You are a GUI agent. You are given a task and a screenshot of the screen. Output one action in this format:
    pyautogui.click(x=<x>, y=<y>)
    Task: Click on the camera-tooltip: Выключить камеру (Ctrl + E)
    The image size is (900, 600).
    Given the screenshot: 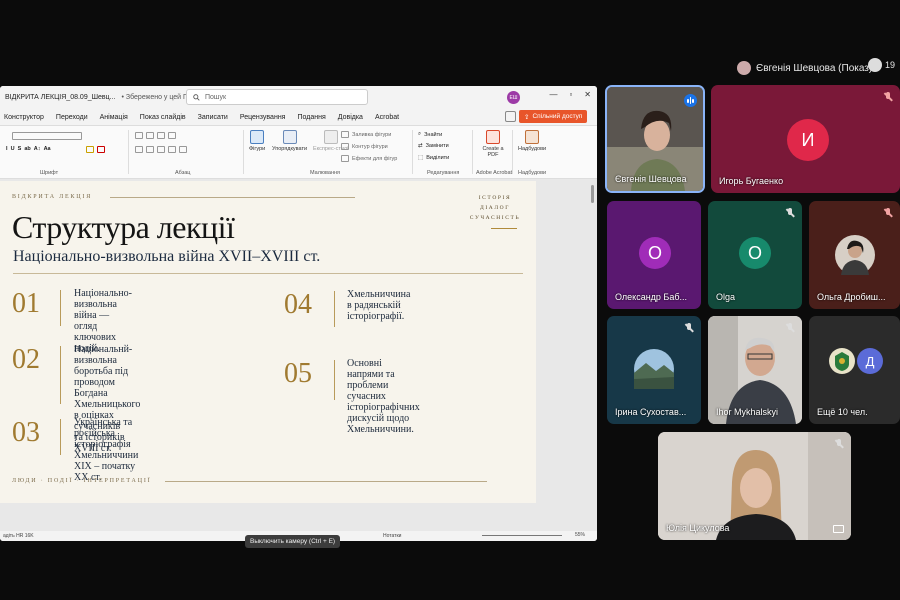 What is the action you would take?
    pyautogui.click(x=293, y=541)
    